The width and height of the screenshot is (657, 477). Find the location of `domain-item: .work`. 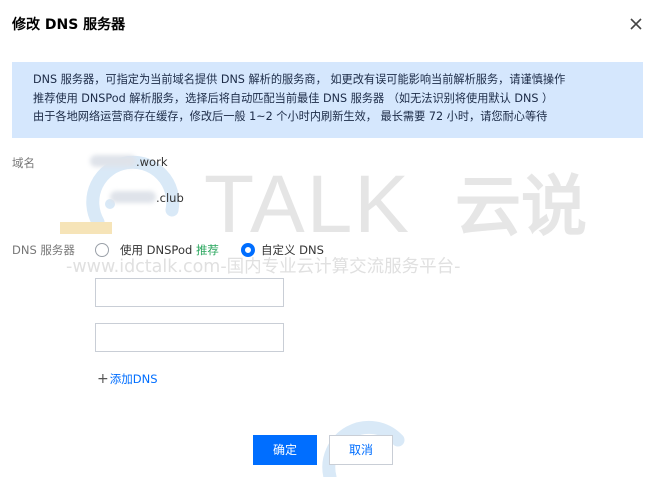

domain-item: .work is located at coordinates (129, 162).